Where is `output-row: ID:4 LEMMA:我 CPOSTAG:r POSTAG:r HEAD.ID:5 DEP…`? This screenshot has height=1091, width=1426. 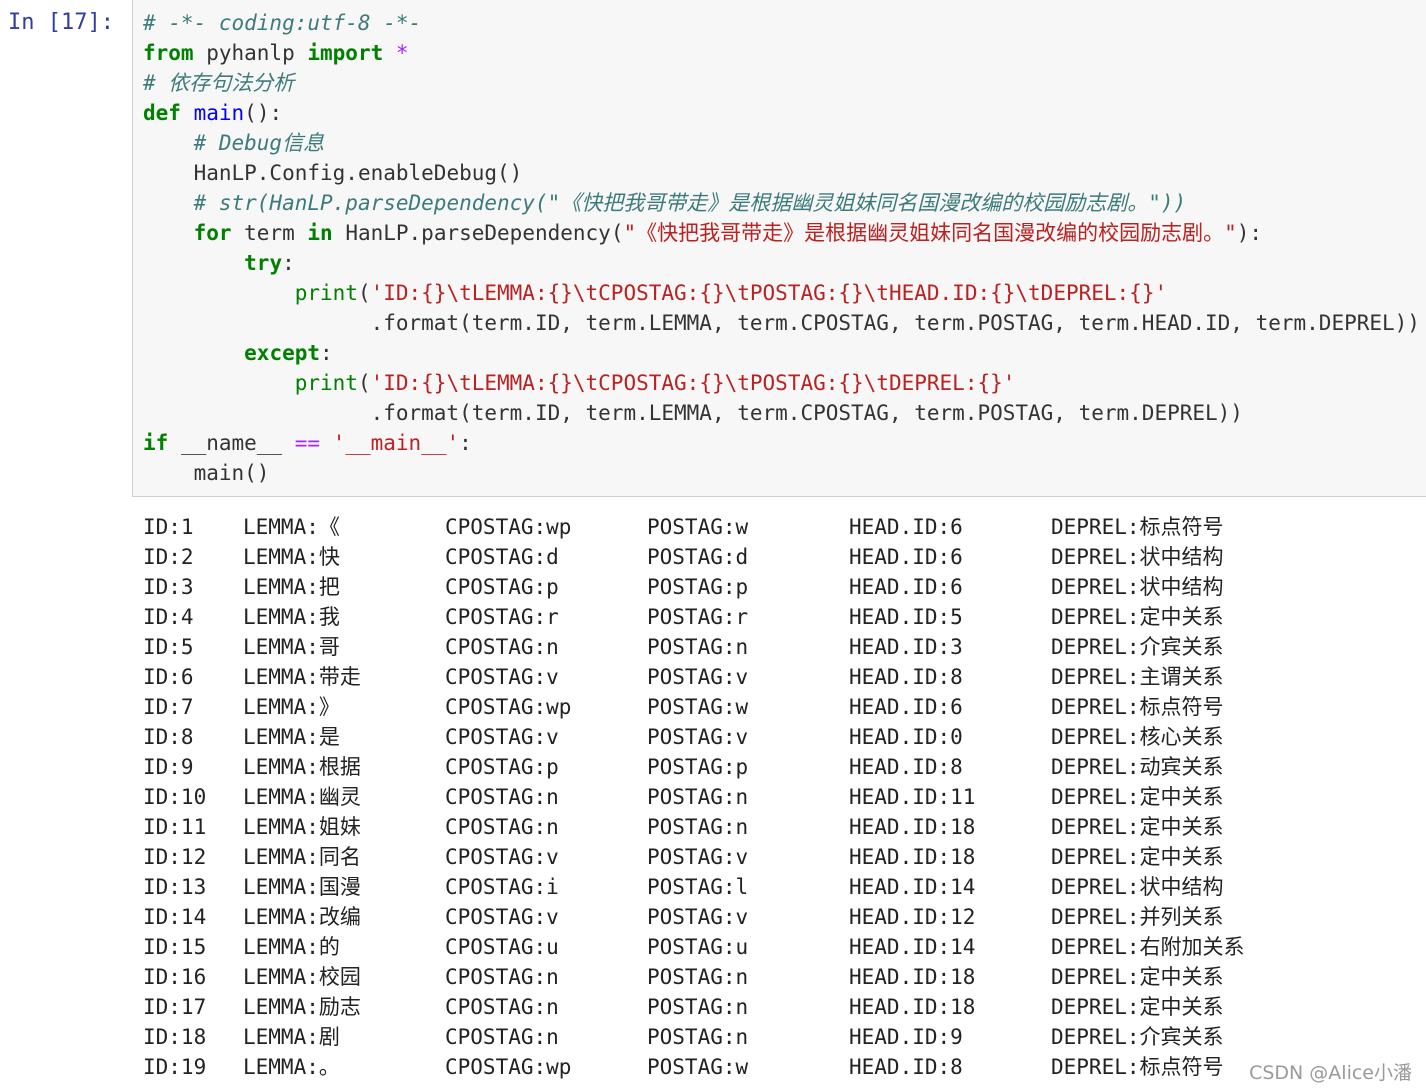 output-row: ID:4 LEMMA:我 CPOSTAG:r POSTAG:r HEAD.ID:5 DEP… is located at coordinates (783, 617).